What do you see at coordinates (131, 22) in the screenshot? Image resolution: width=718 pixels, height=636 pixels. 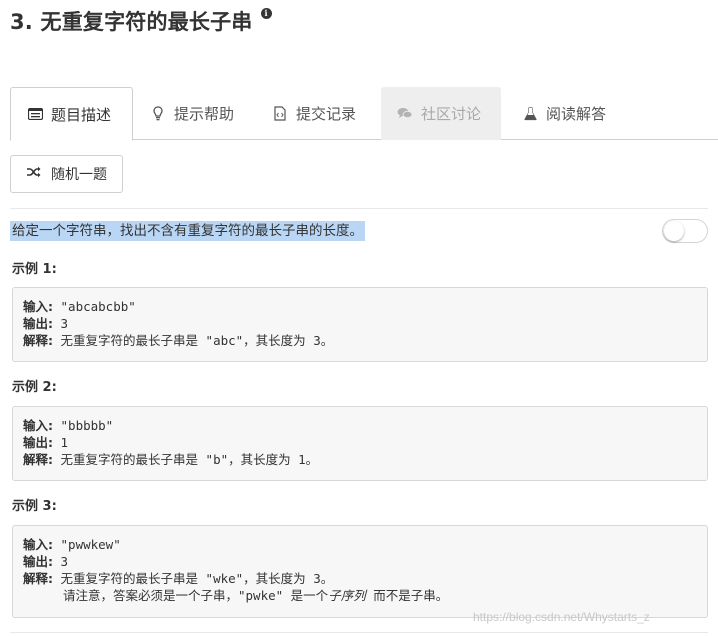 I see `page-title: 3. 无重复字符的最长子串` at bounding box center [131, 22].